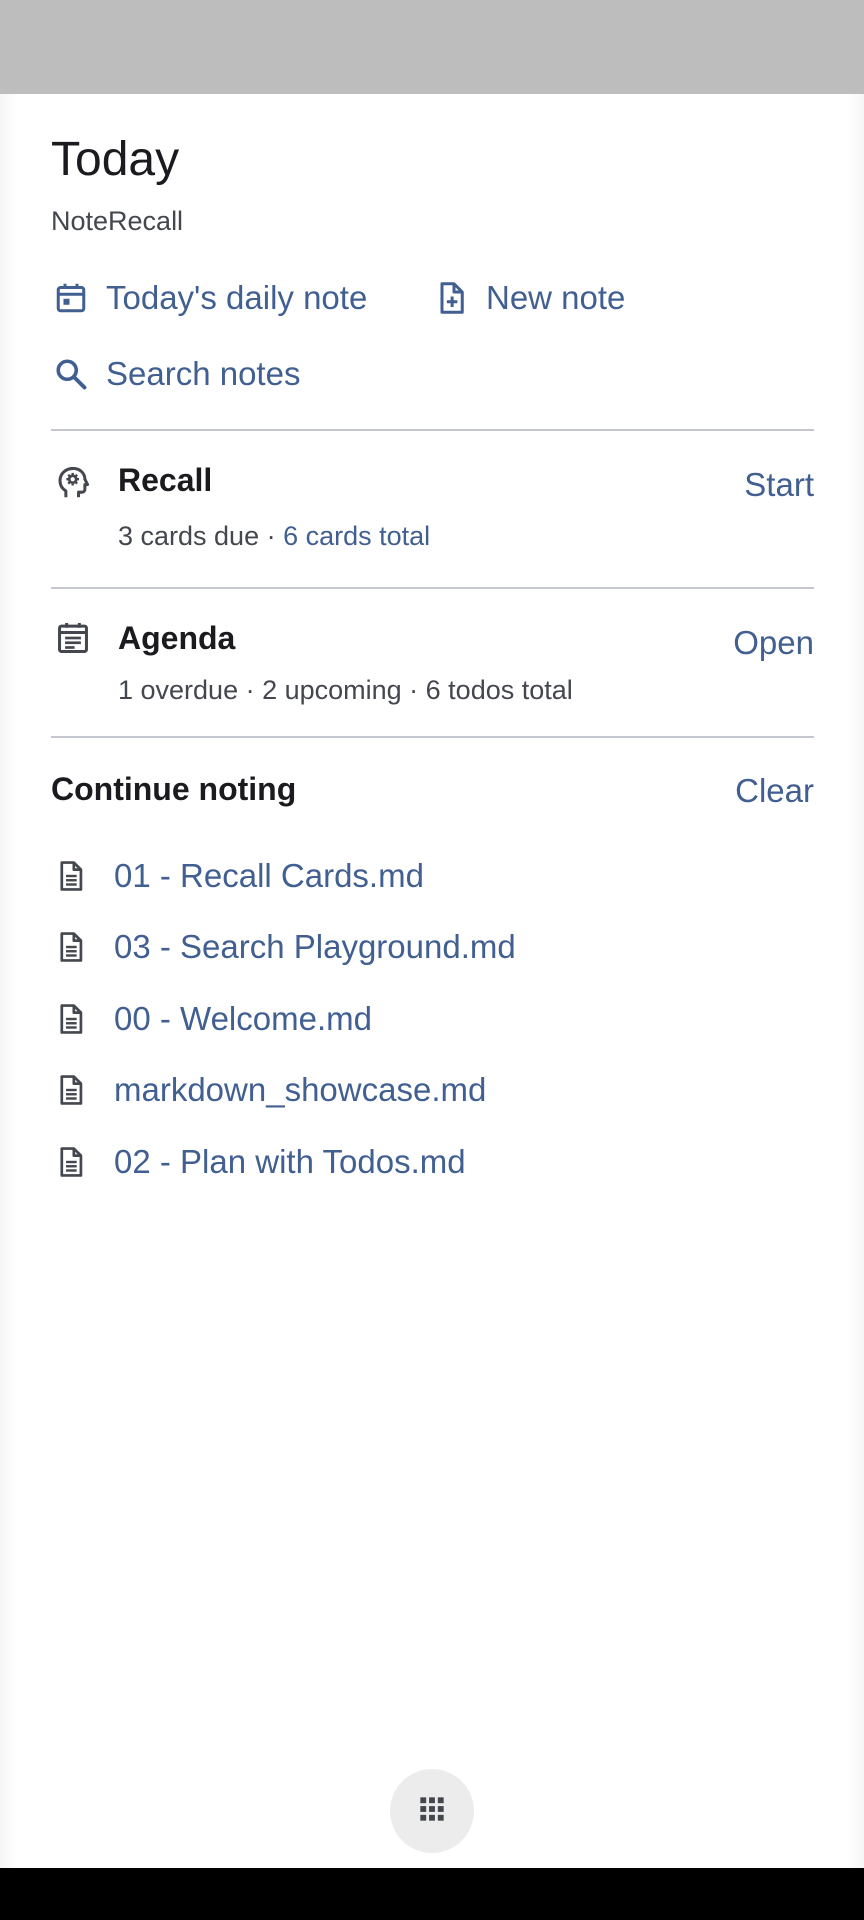 Image resolution: width=864 pixels, height=1920 pixels. I want to click on recall-total-link: 6 cards total, so click(356, 536).